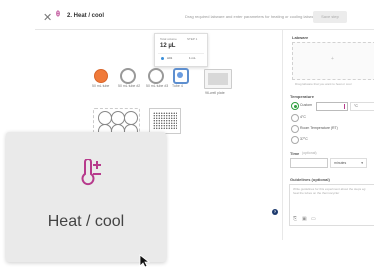  I want to click on thermometer-plus-minus-icon, so click(92, 175).